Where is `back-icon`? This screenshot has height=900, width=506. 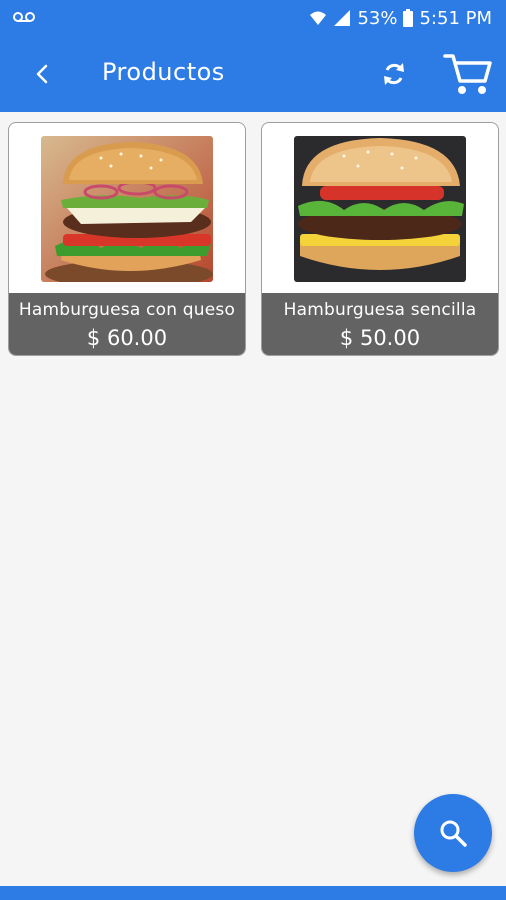
back-icon is located at coordinates (42, 74).